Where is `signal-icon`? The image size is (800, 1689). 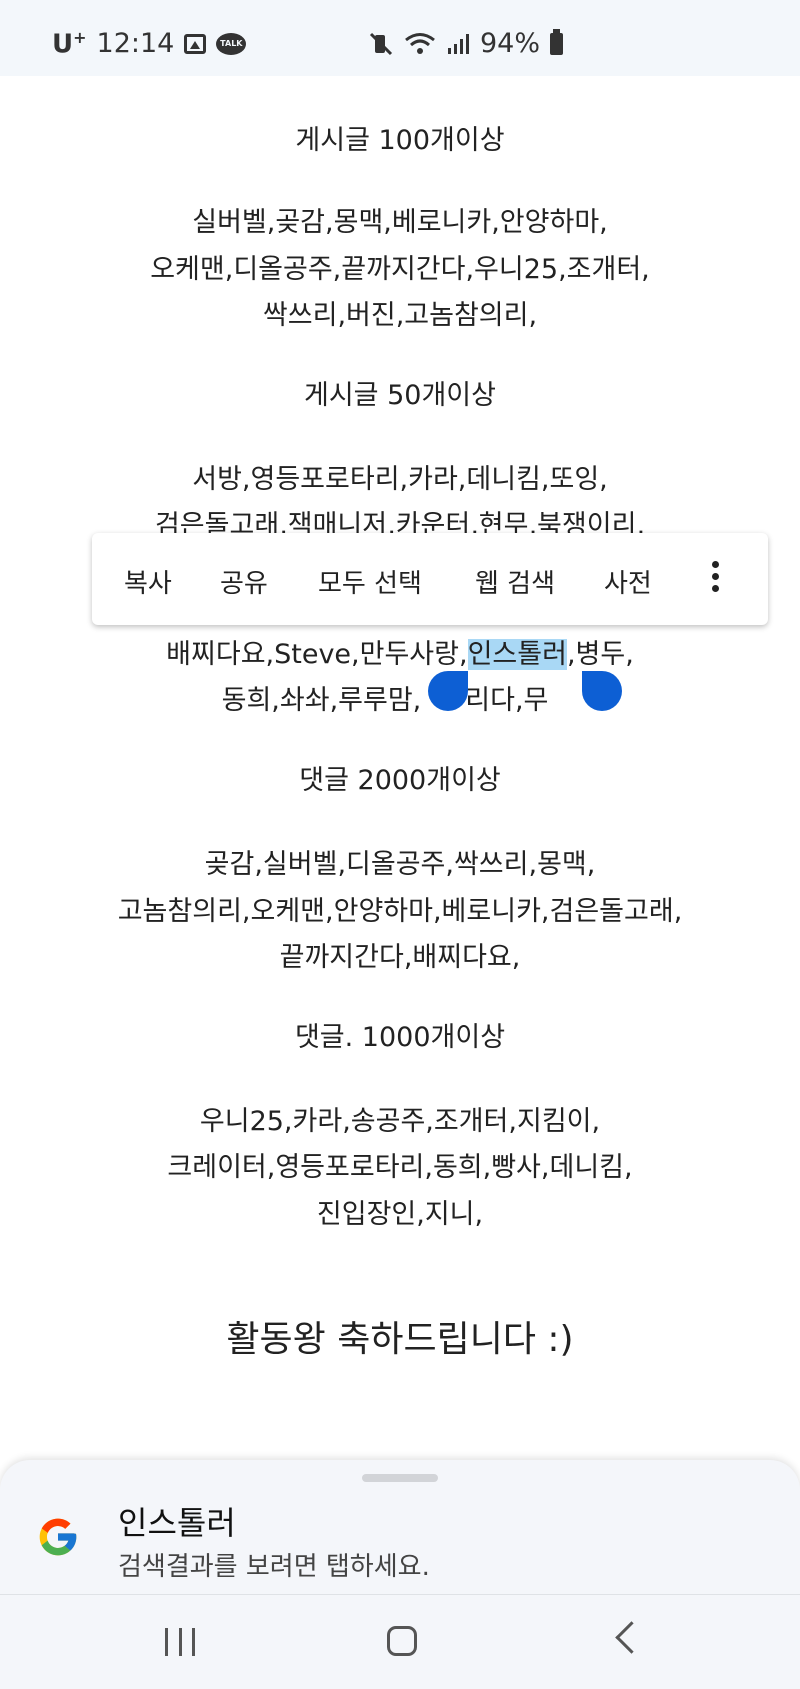 signal-icon is located at coordinates (458, 43).